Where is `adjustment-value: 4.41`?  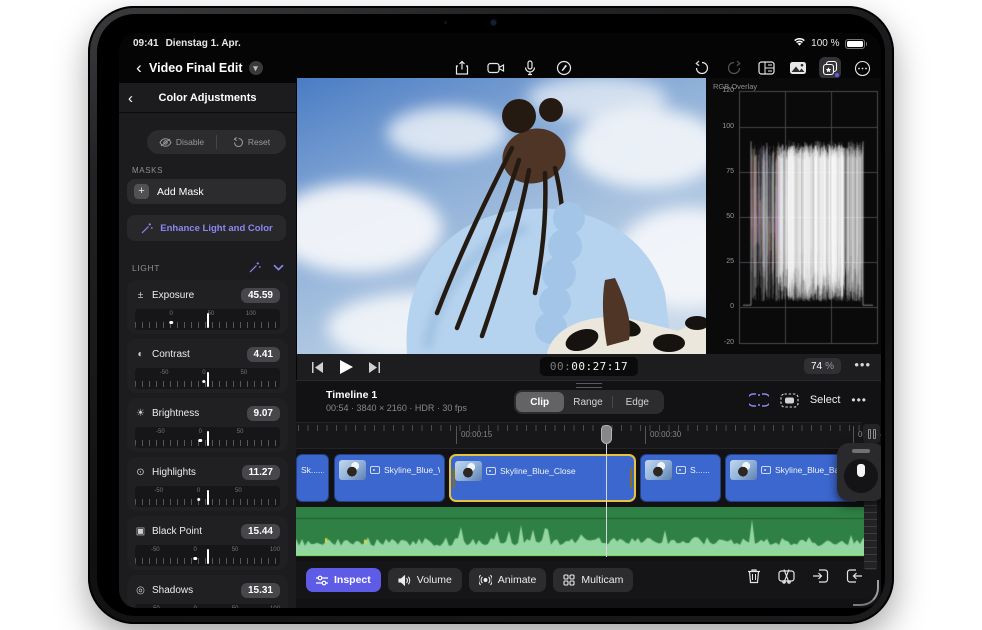
adjustment-value: 4.41 is located at coordinates (263, 354).